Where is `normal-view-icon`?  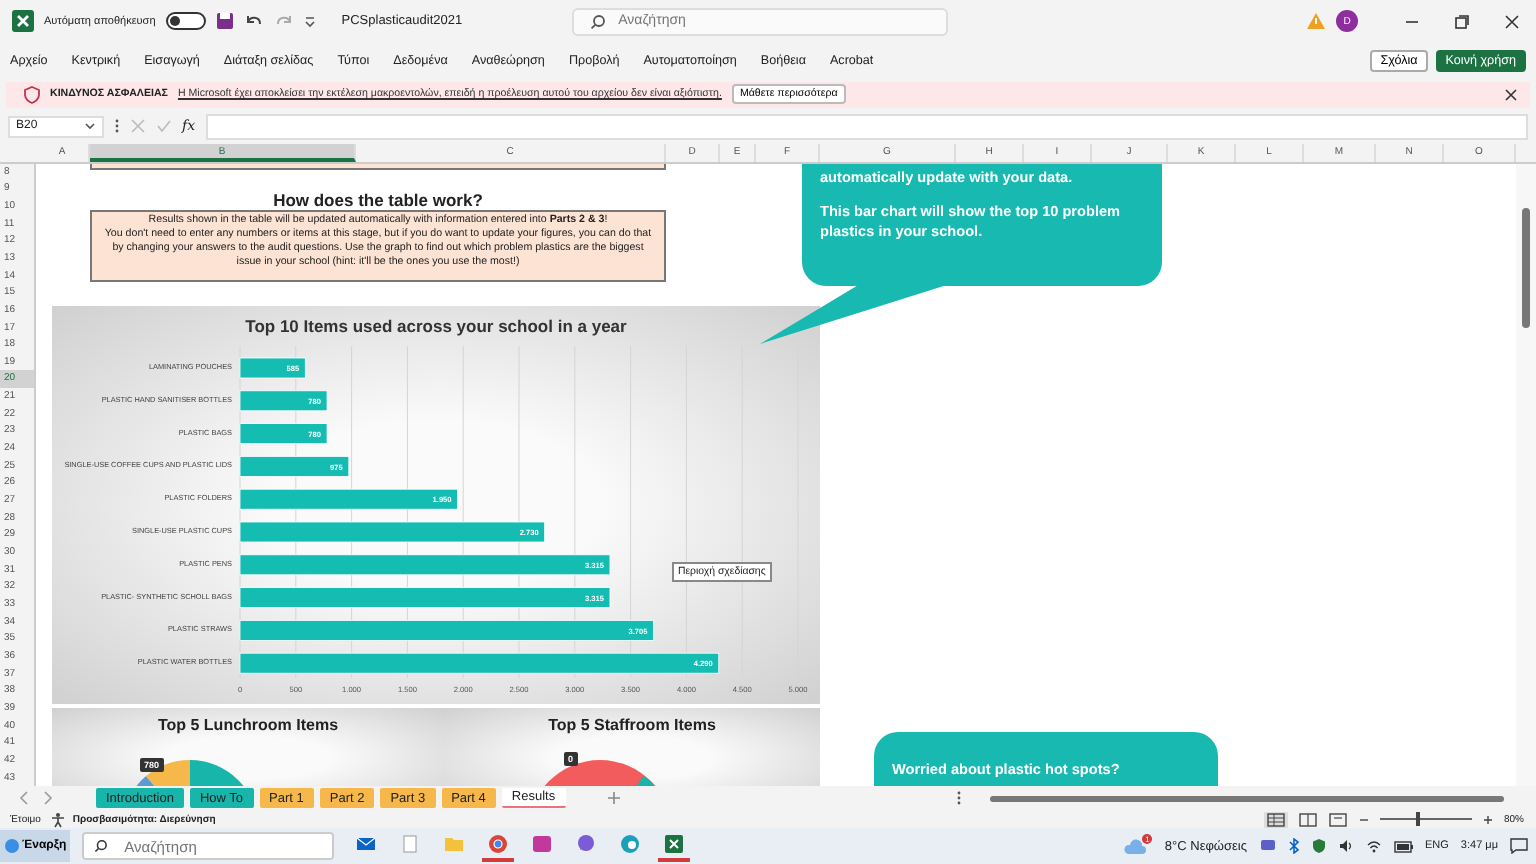
normal-view-icon is located at coordinates (1275, 819).